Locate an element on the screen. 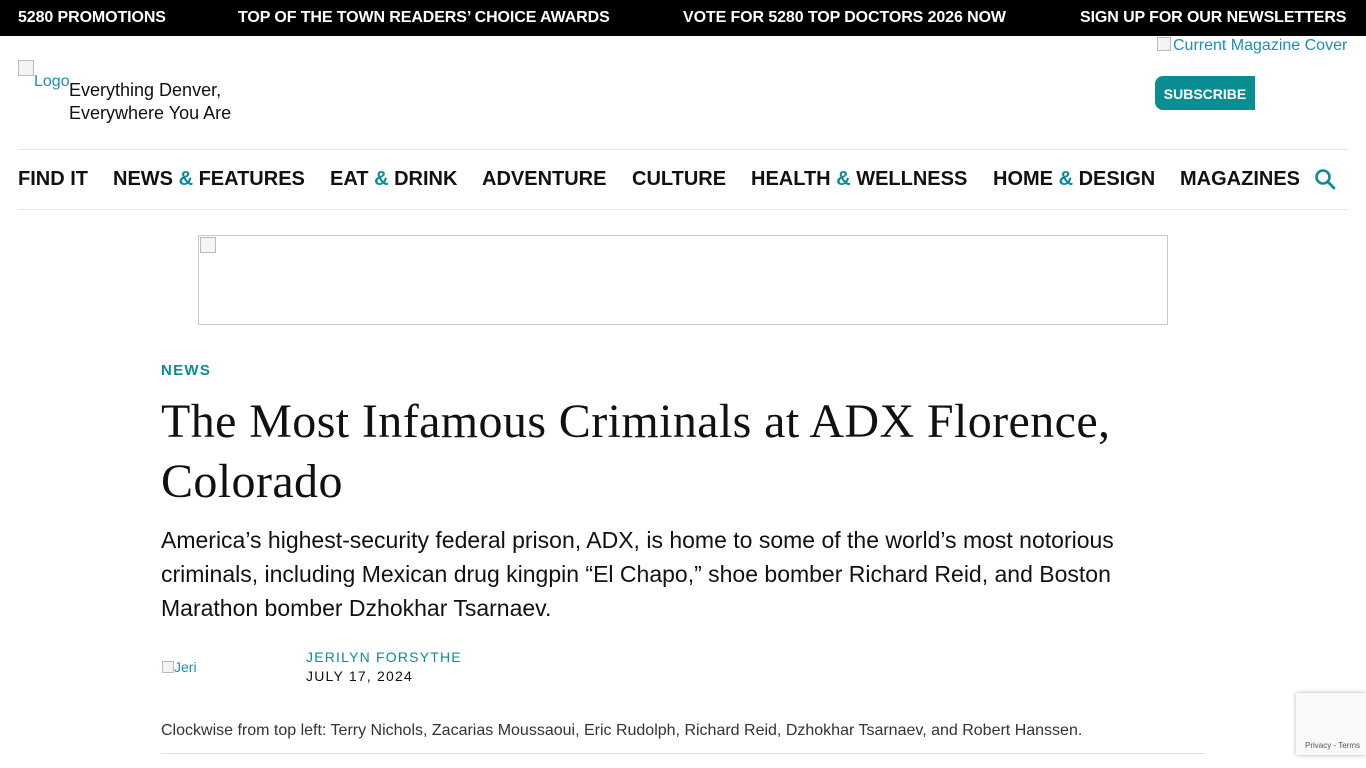  nav-item-magazines: MAGAZINES is located at coordinates (1240, 179).